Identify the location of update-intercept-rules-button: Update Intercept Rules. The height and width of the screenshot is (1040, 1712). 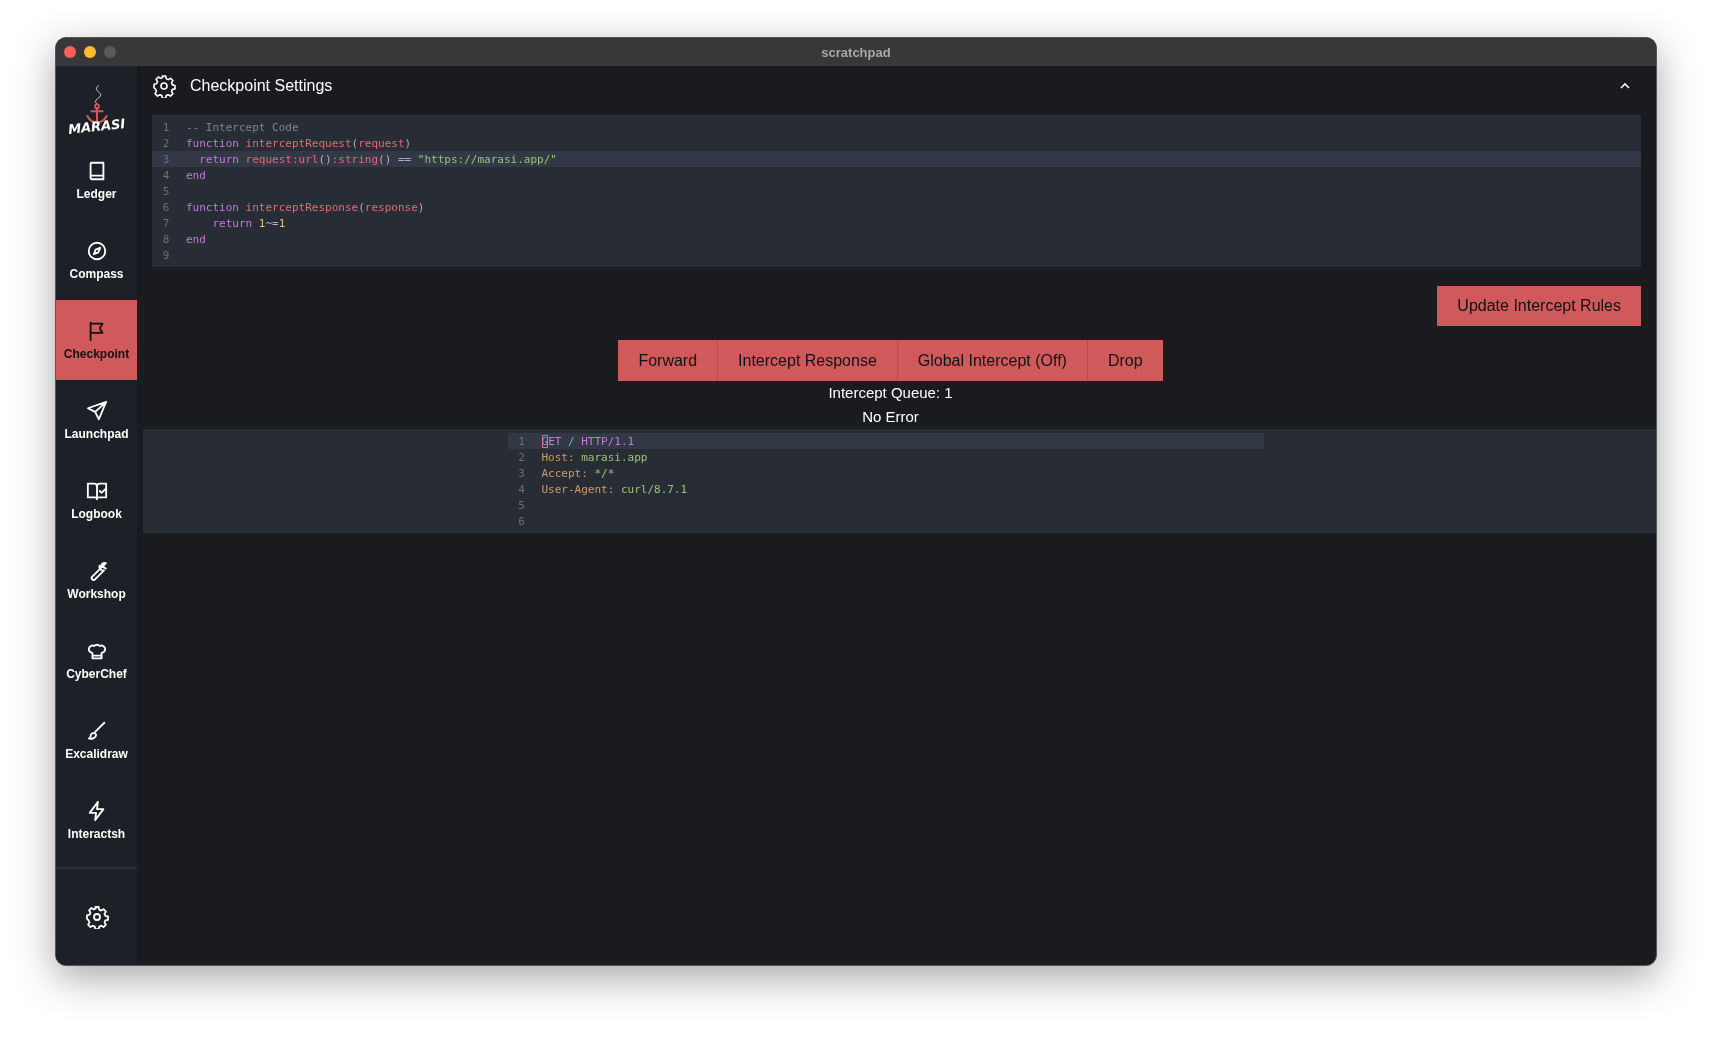
(1539, 306).